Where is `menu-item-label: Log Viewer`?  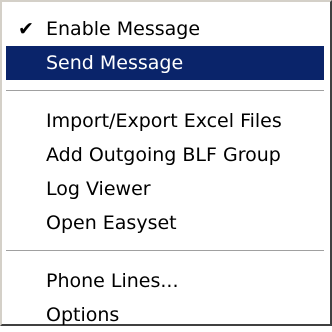 menu-item-label: Log Viewer is located at coordinates (98, 189).